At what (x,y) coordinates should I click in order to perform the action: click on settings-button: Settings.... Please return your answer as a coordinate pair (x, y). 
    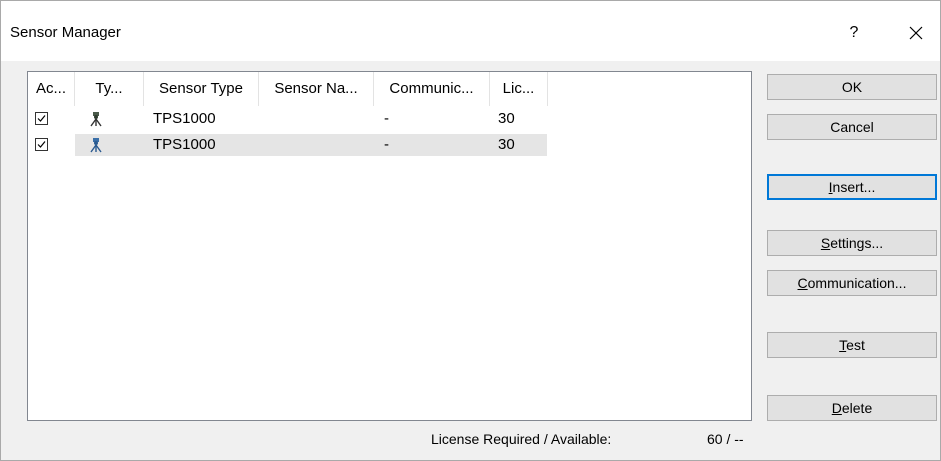
    Looking at the image, I should click on (852, 243).